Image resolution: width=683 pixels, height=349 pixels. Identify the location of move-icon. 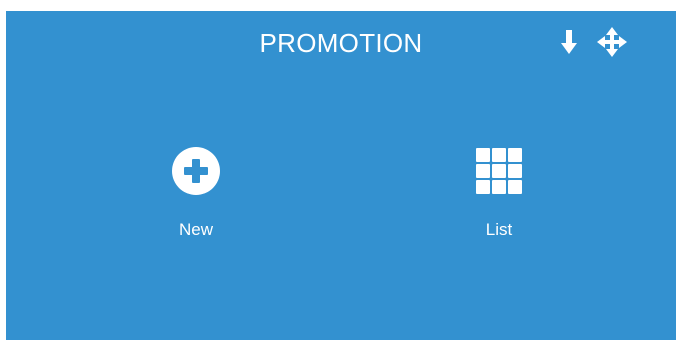
(612, 42).